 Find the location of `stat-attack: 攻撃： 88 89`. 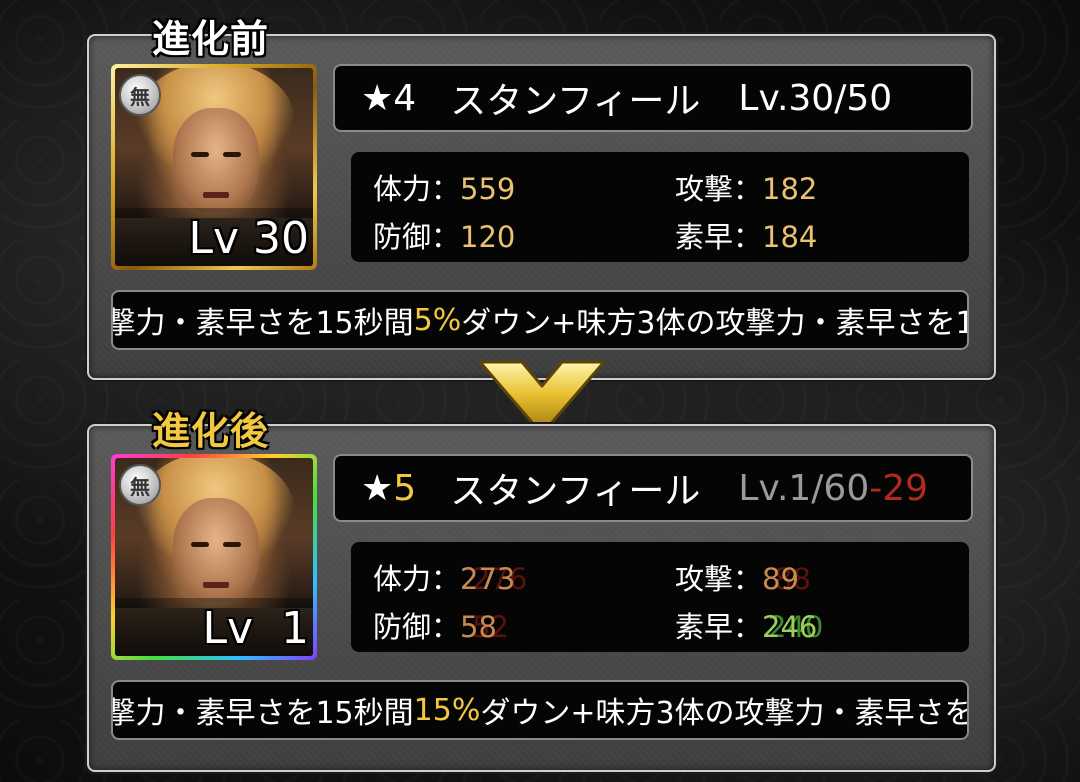

stat-attack: 攻撃： 88 89 is located at coordinates (743, 577).